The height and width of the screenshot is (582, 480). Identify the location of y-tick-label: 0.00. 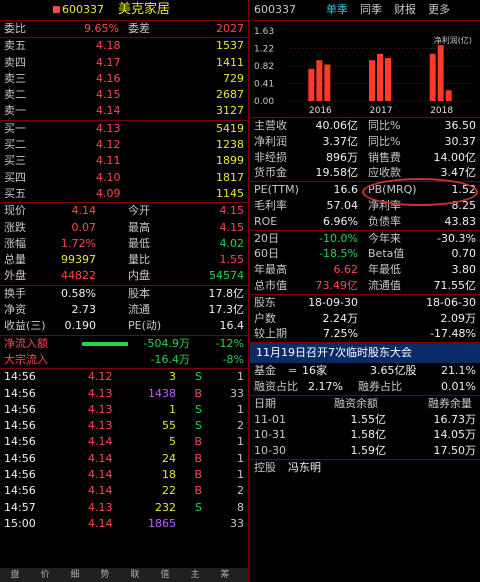
(264, 102).